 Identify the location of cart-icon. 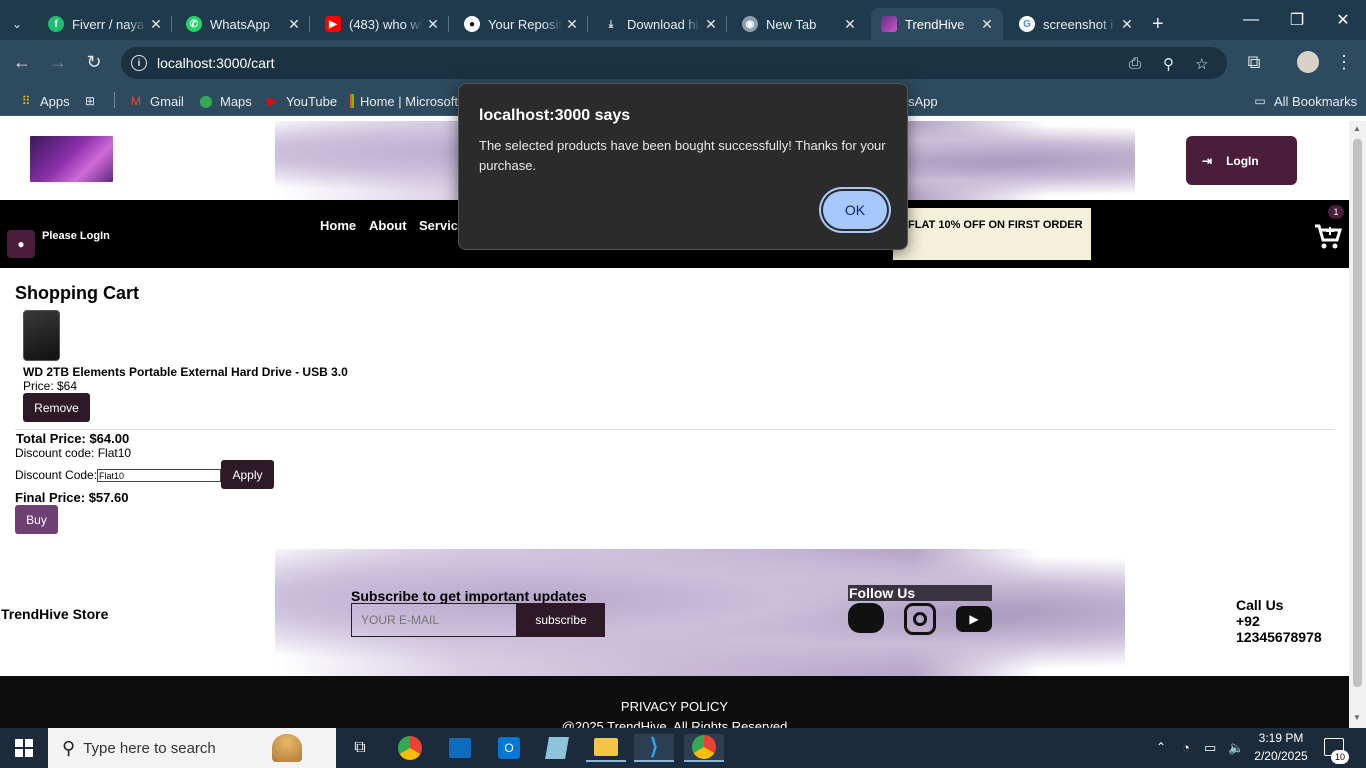
(1328, 236).